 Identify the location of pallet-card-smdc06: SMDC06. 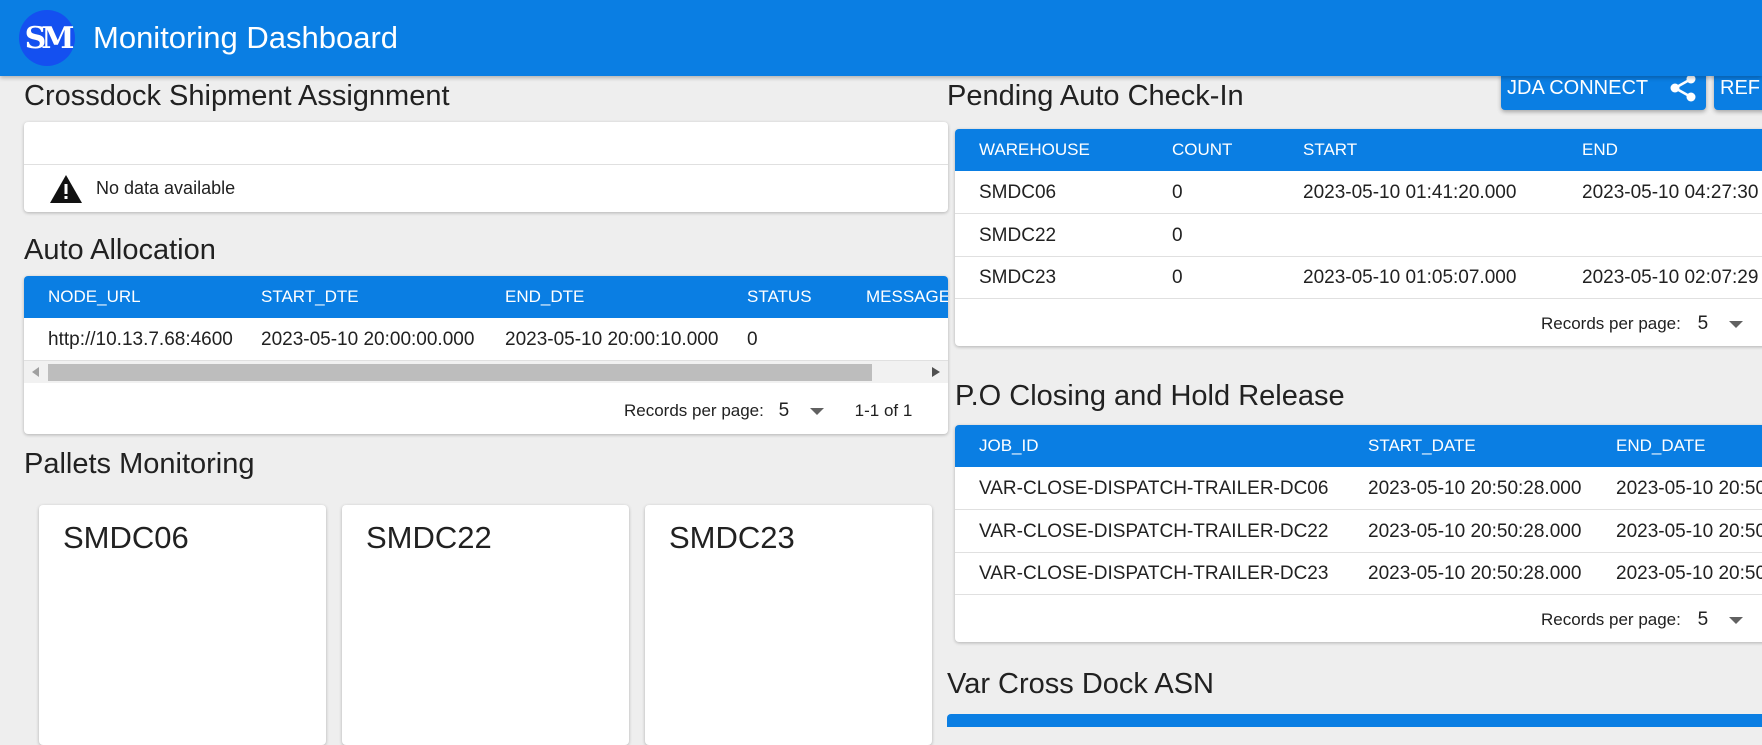
(182, 625).